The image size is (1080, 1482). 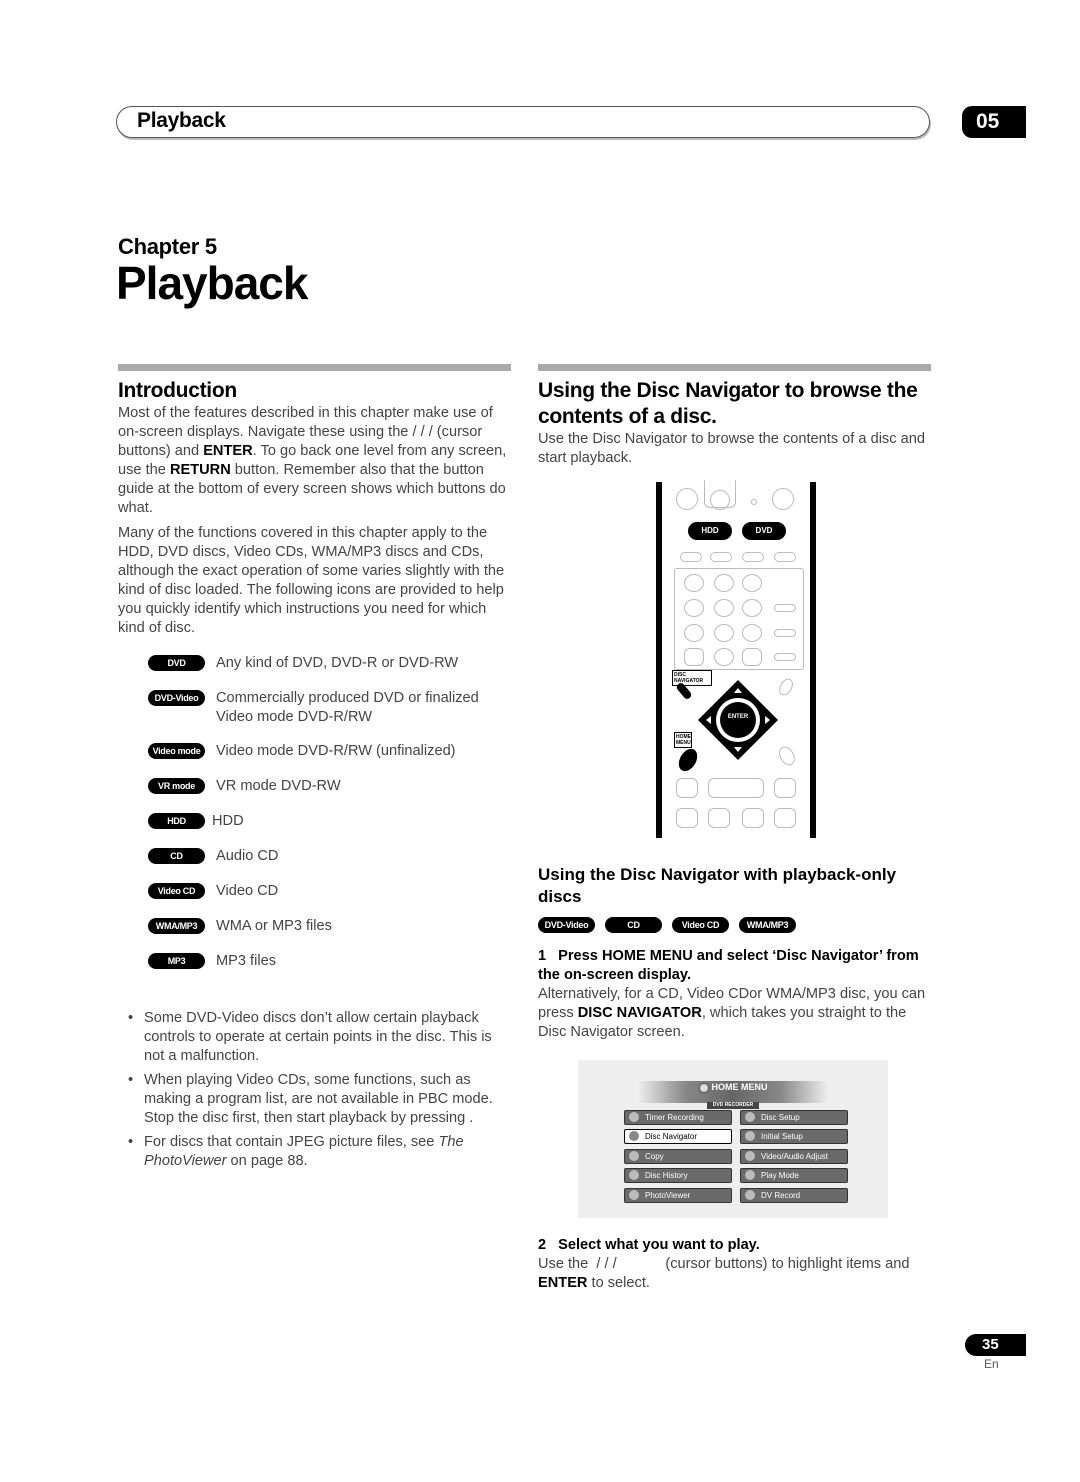 What do you see at coordinates (782, 1136) in the screenshot?
I see `text: Initial Setup` at bounding box center [782, 1136].